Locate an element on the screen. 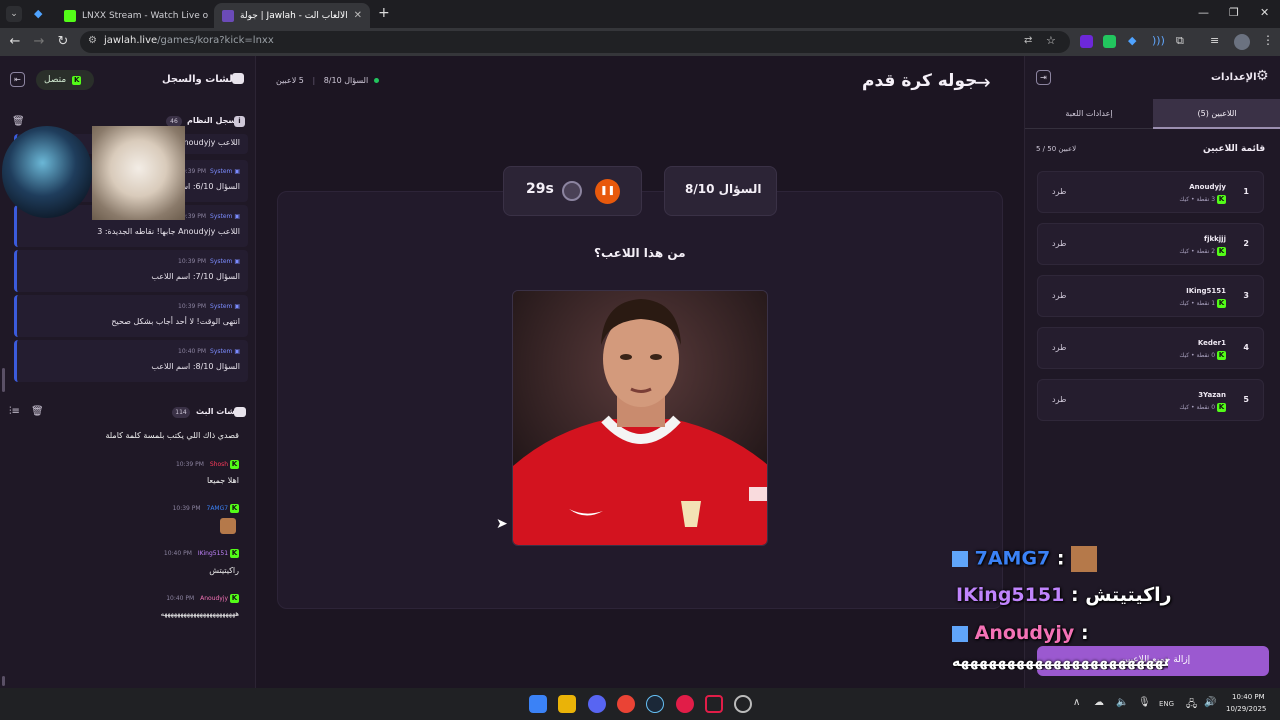 This screenshot has width=1280, height=720. extension-icon: ◆ is located at coordinates (1132, 40).